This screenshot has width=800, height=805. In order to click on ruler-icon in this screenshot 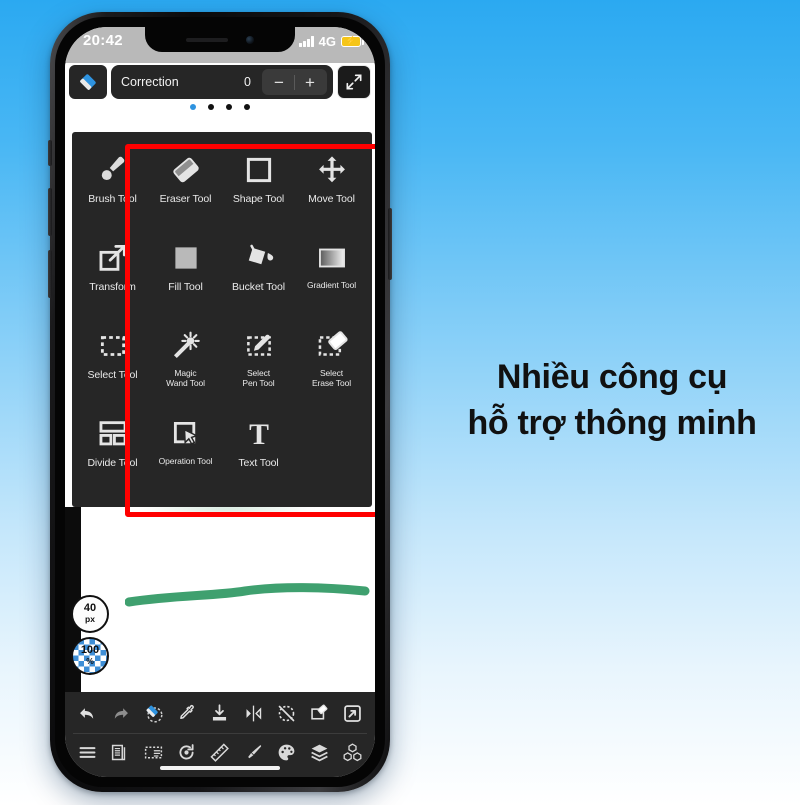, I will do `click(220, 752)`.